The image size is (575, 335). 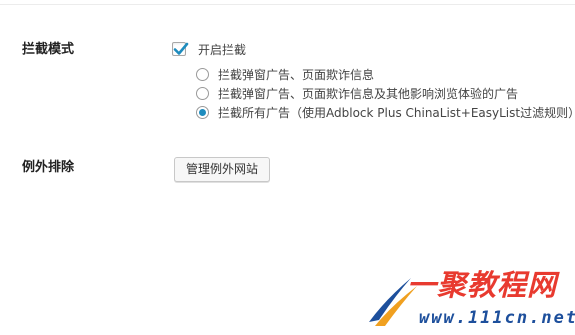 What do you see at coordinates (202, 112) in the screenshot?
I see `radio-button-selected` at bounding box center [202, 112].